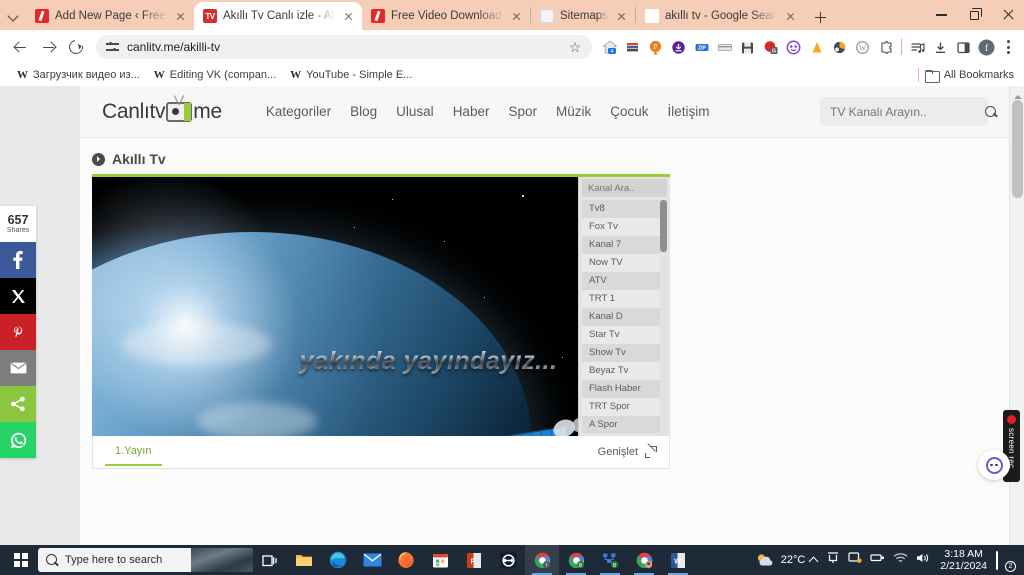  What do you see at coordinates (644, 560) in the screenshot?
I see `chrome-profile-avatar-icon` at bounding box center [644, 560].